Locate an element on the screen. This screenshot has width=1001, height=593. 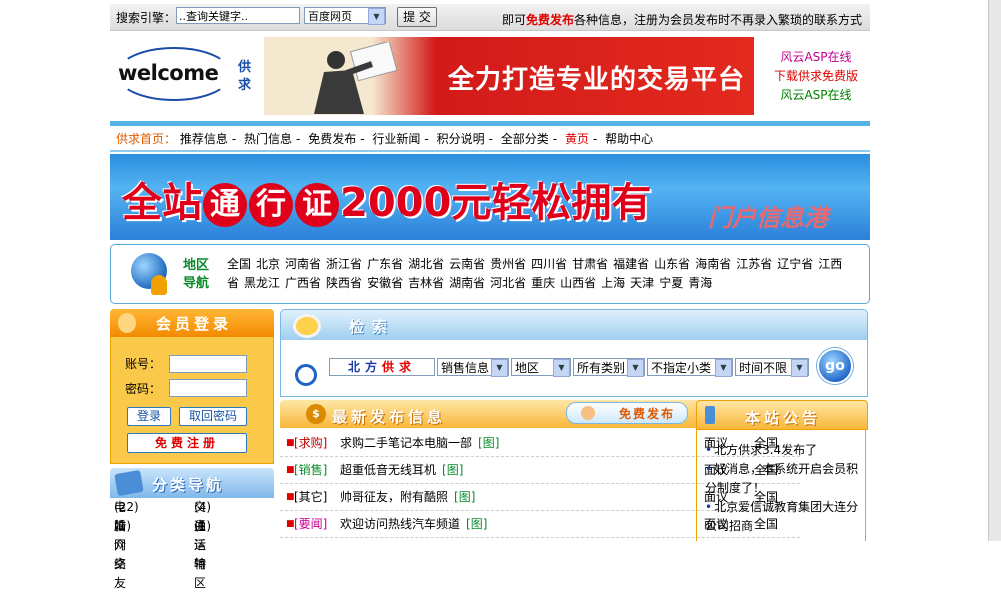
member-login-form: 账号： 密码： 登录 取回密码 免费注册 is located at coordinates (192, 400).